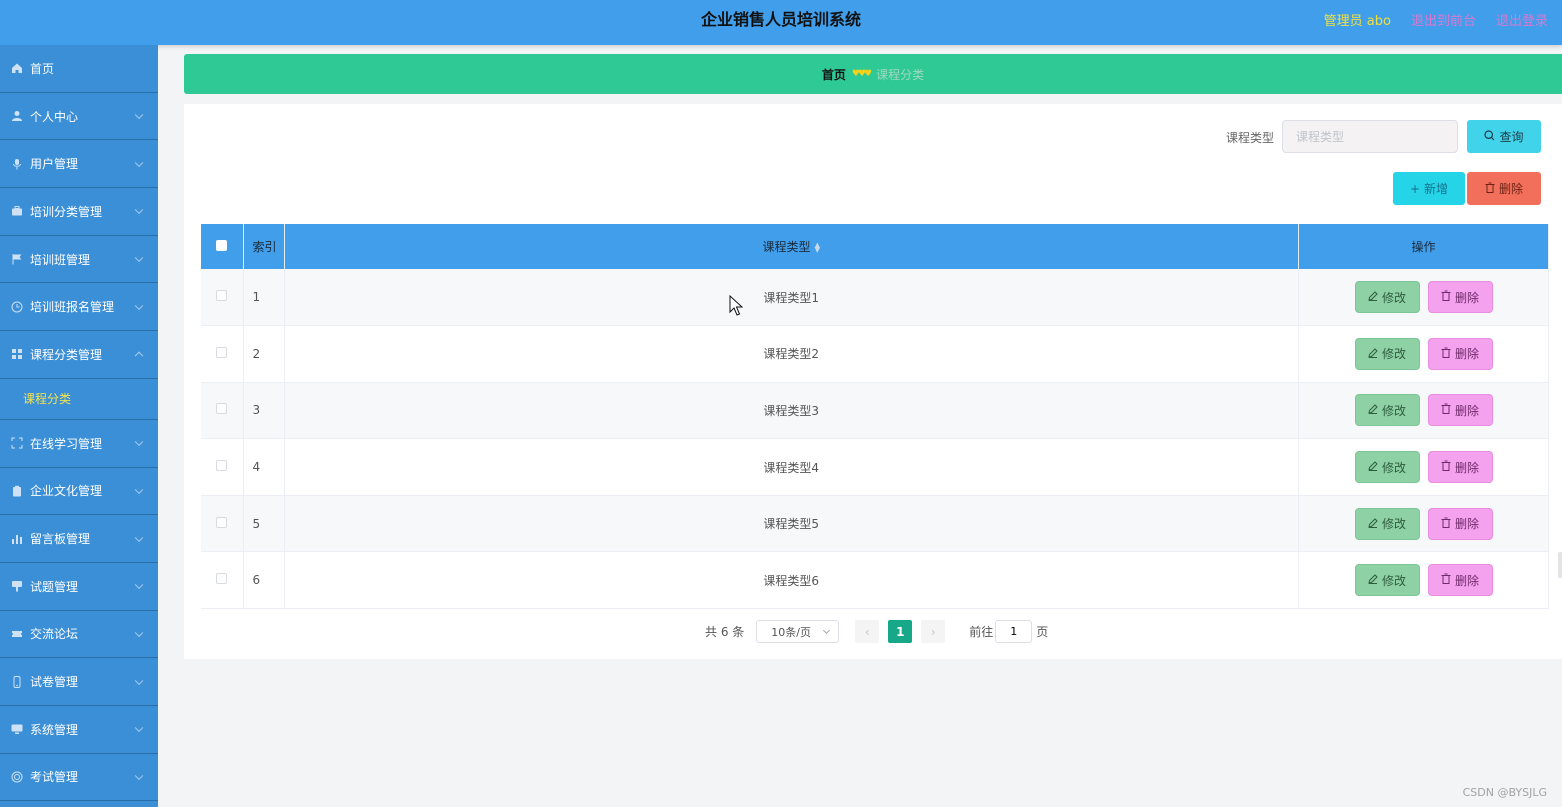 This screenshot has height=807, width=1562. Describe the element at coordinates (900, 74) in the screenshot. I see `breadcrumb-current: 课程分类` at that location.